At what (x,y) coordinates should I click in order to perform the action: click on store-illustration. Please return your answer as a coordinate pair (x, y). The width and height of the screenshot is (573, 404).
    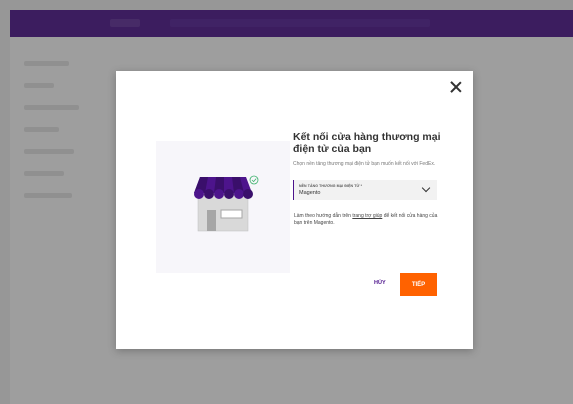
    Looking at the image, I should click on (223, 207).